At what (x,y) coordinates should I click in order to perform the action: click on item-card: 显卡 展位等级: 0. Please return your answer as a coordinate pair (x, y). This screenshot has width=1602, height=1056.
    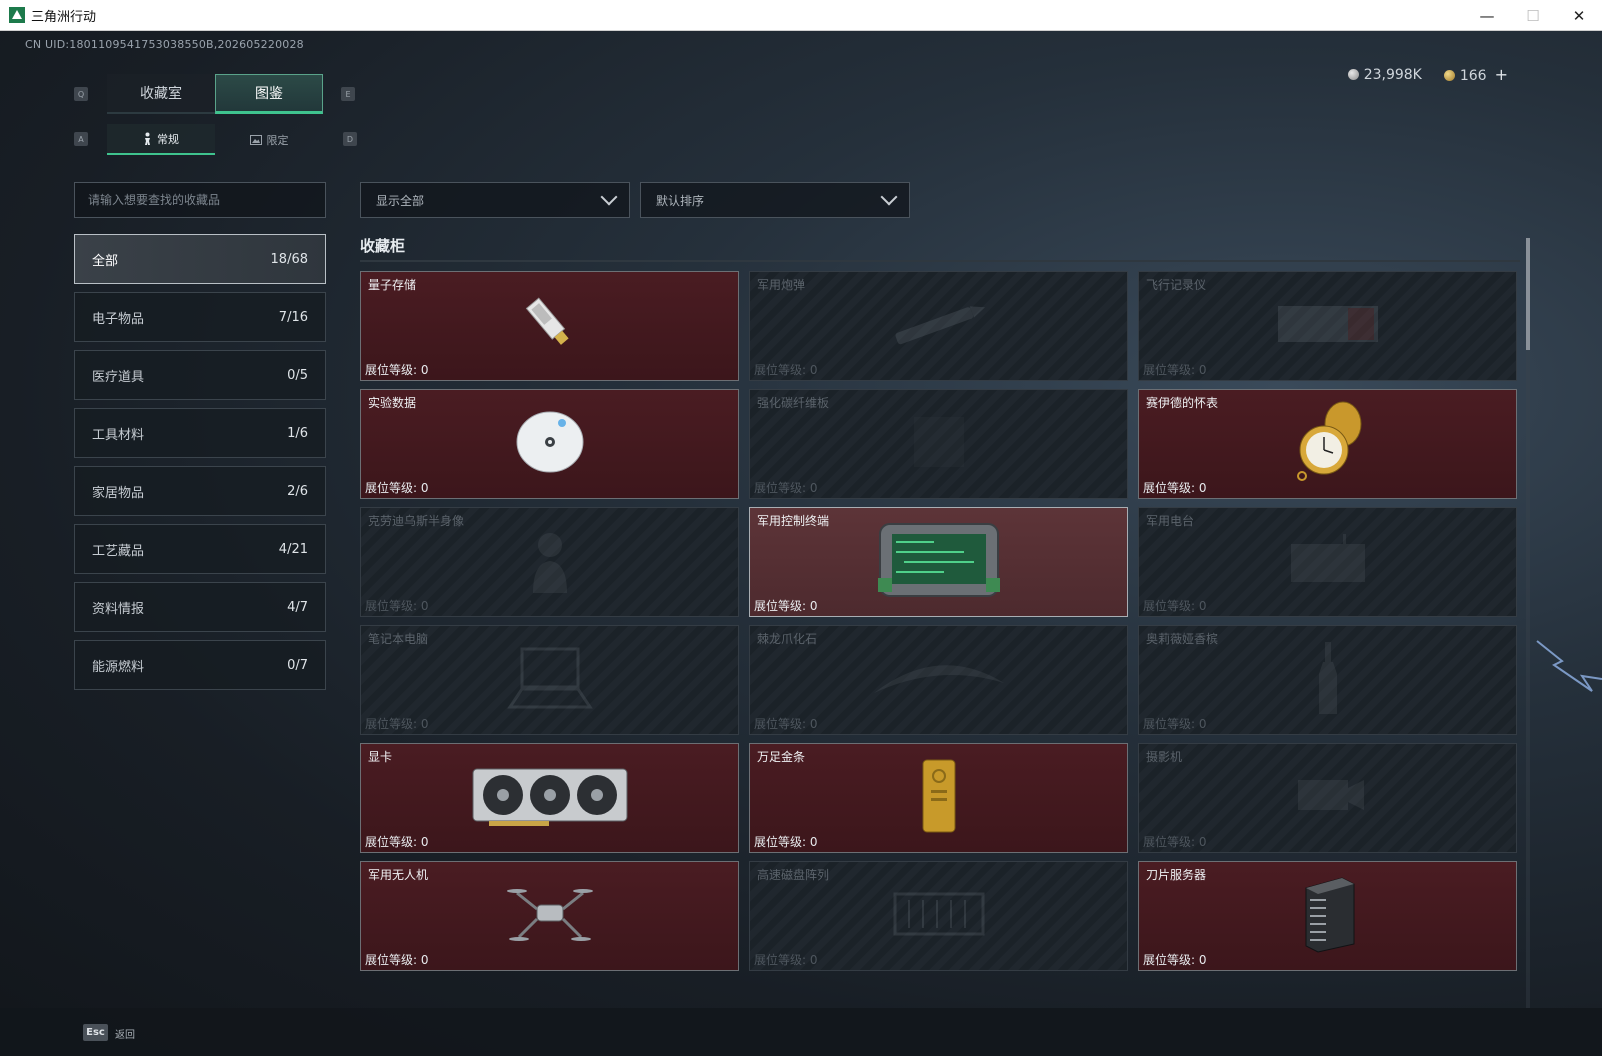
    Looking at the image, I should click on (549, 798).